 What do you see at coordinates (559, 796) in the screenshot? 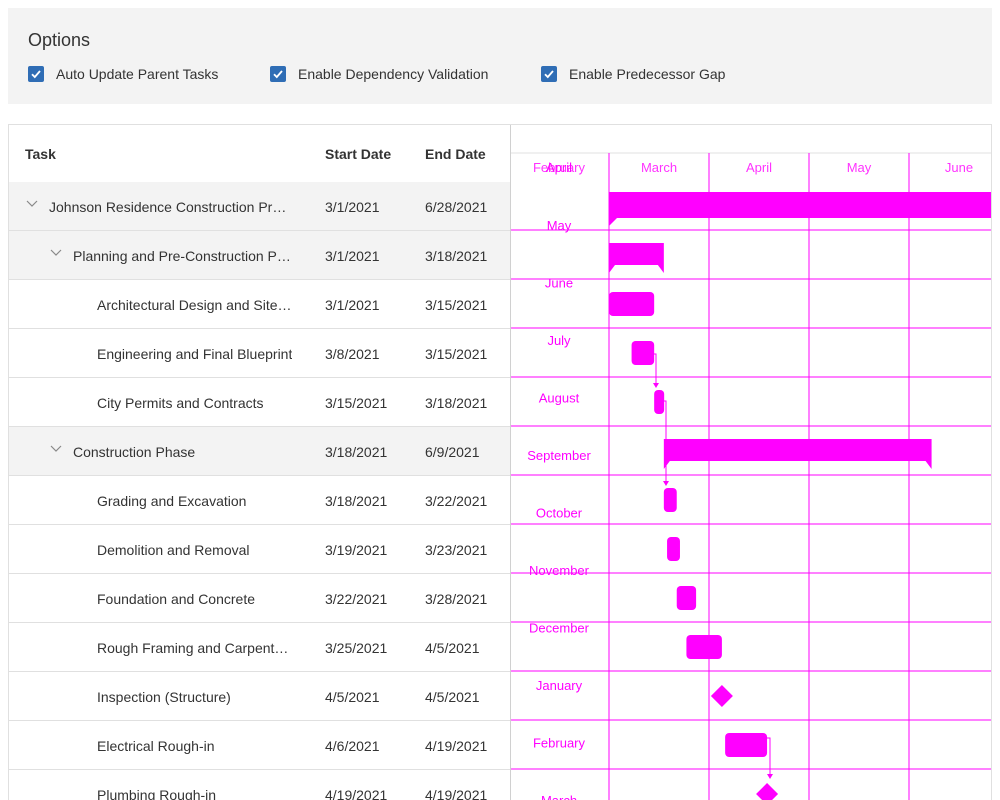
I see `stray-month-label: March` at bounding box center [559, 796].